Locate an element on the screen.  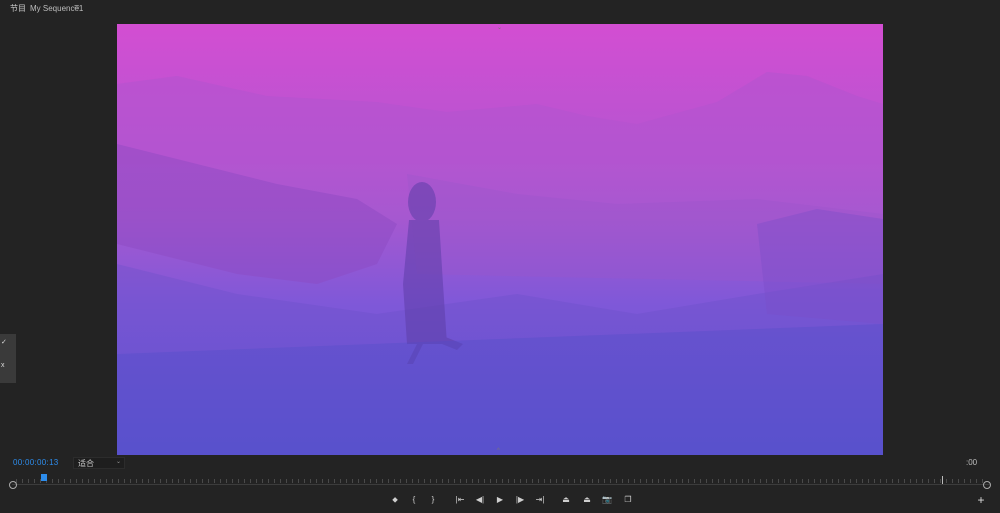
chevron-down-icon: ⌄ is located at coordinates (118, 462).